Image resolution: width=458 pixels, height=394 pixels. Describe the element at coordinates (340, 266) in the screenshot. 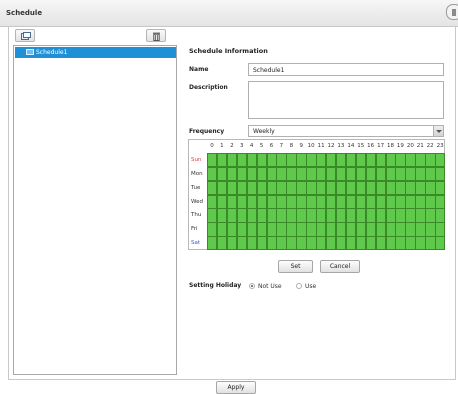

I see `cancel-button: Cancel` at that location.